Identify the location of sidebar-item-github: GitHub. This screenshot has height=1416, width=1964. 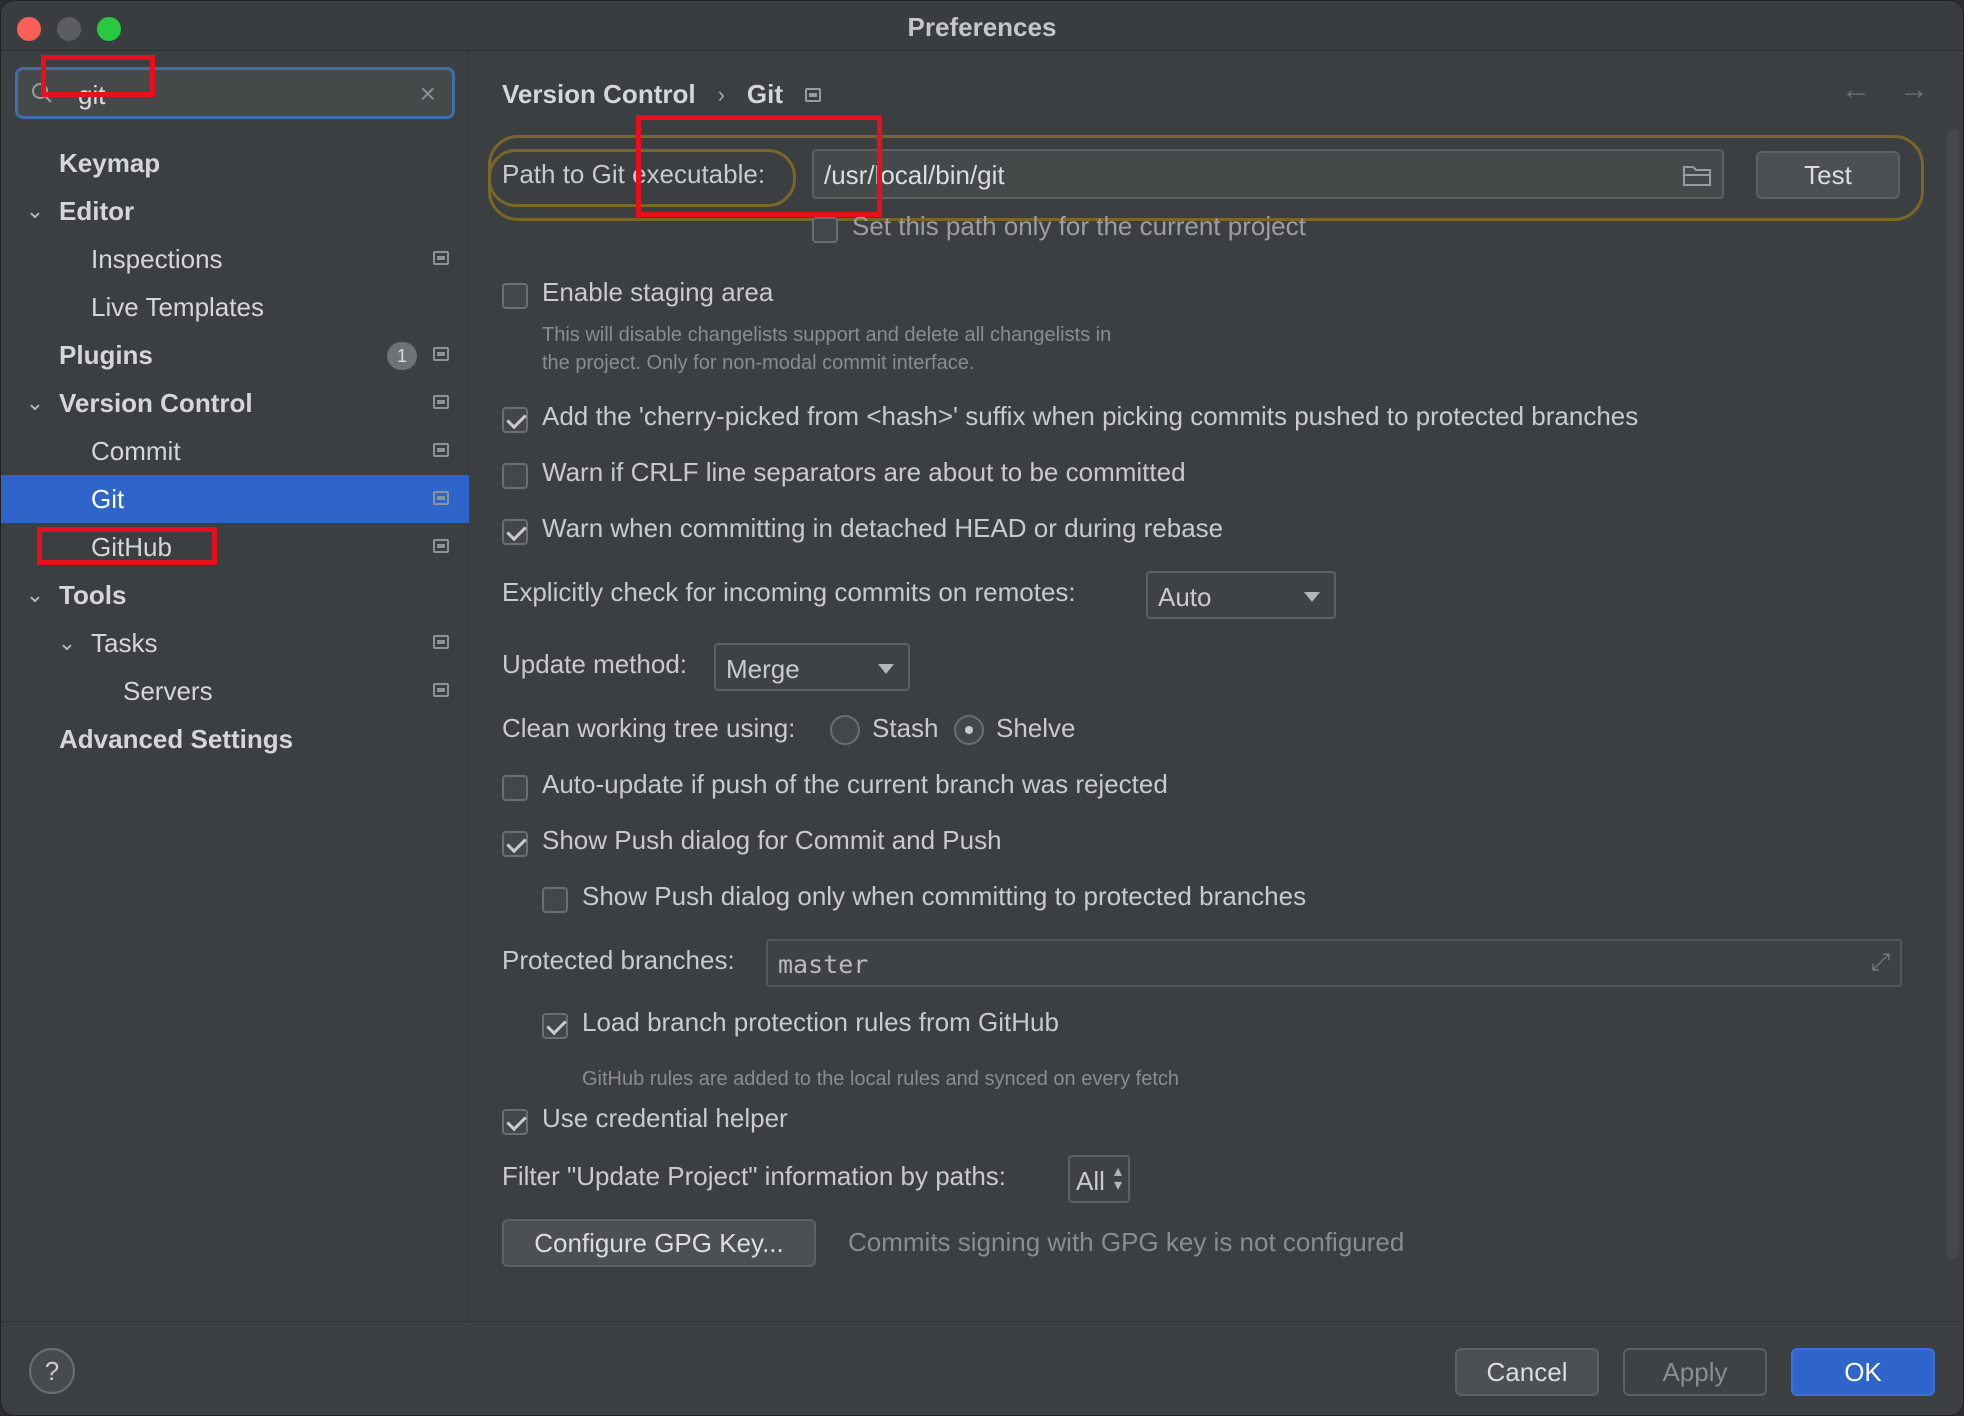
(235, 547).